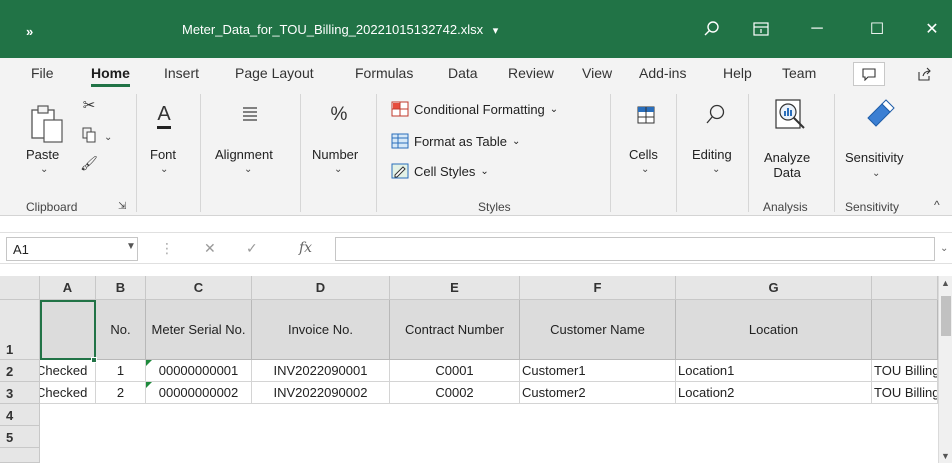 Image resolution: width=952 pixels, height=463 pixels. Describe the element at coordinates (774, 288) in the screenshot. I see `column-header-g: G` at that location.